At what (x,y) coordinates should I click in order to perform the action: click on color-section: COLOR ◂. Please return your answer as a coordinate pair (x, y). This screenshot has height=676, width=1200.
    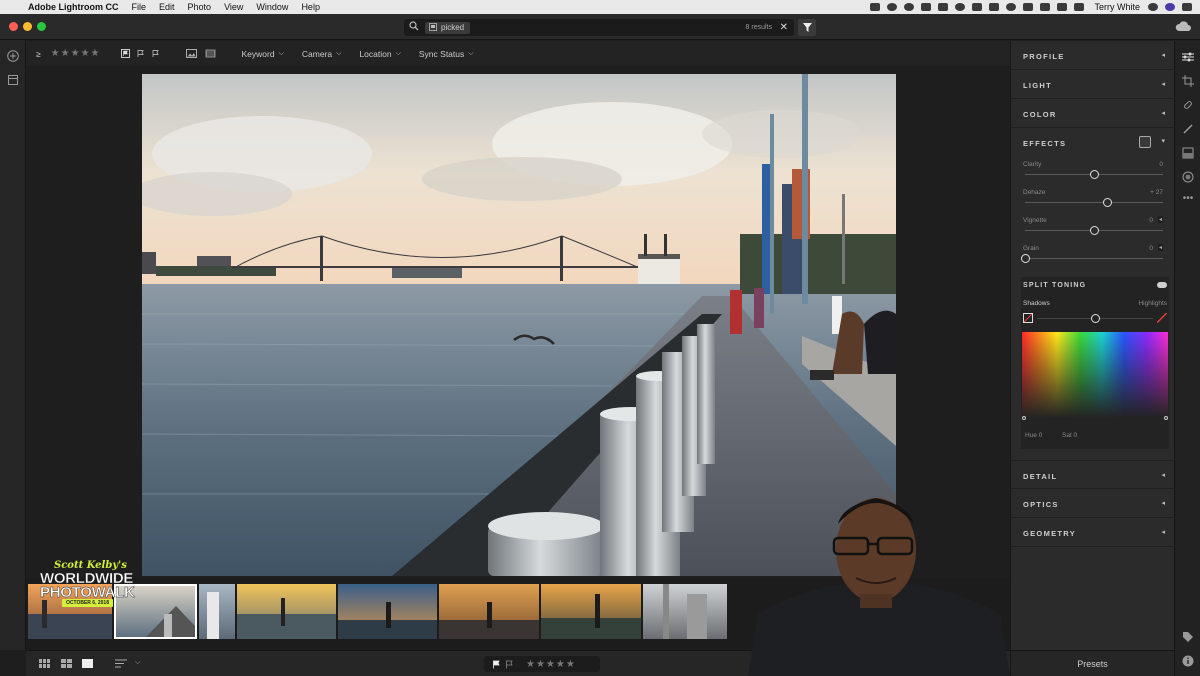
    Looking at the image, I should click on (1093, 113).